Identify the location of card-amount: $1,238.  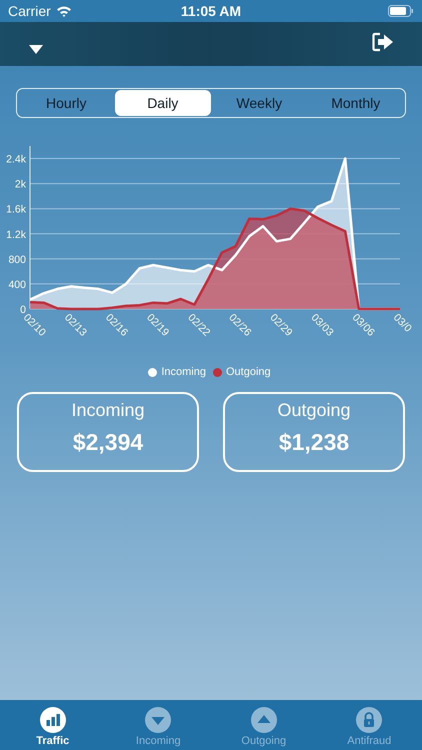
(314, 442).